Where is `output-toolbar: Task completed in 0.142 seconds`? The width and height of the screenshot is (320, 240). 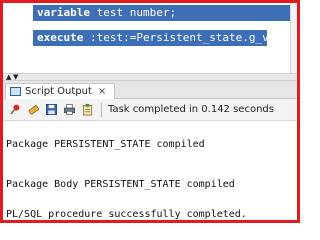
output-toolbar: Task completed in 0.142 seconds is located at coordinates (150, 110).